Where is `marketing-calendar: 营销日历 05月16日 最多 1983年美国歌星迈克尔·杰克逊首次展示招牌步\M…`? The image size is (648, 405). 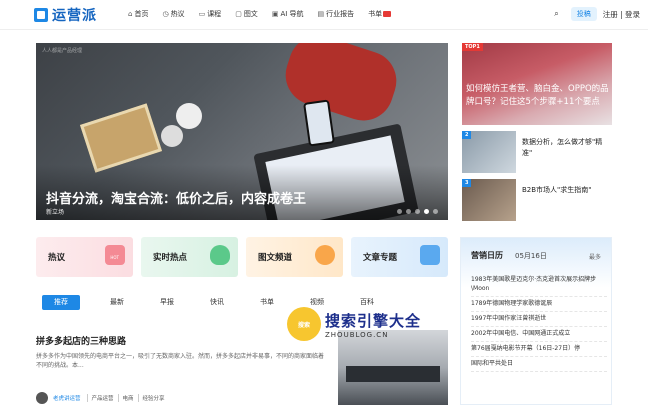 marketing-calendar: 营销日历 05月16日 最多 1983年美国歌星迈克尔·杰克逊首次展示招牌步\M… is located at coordinates (536, 321).